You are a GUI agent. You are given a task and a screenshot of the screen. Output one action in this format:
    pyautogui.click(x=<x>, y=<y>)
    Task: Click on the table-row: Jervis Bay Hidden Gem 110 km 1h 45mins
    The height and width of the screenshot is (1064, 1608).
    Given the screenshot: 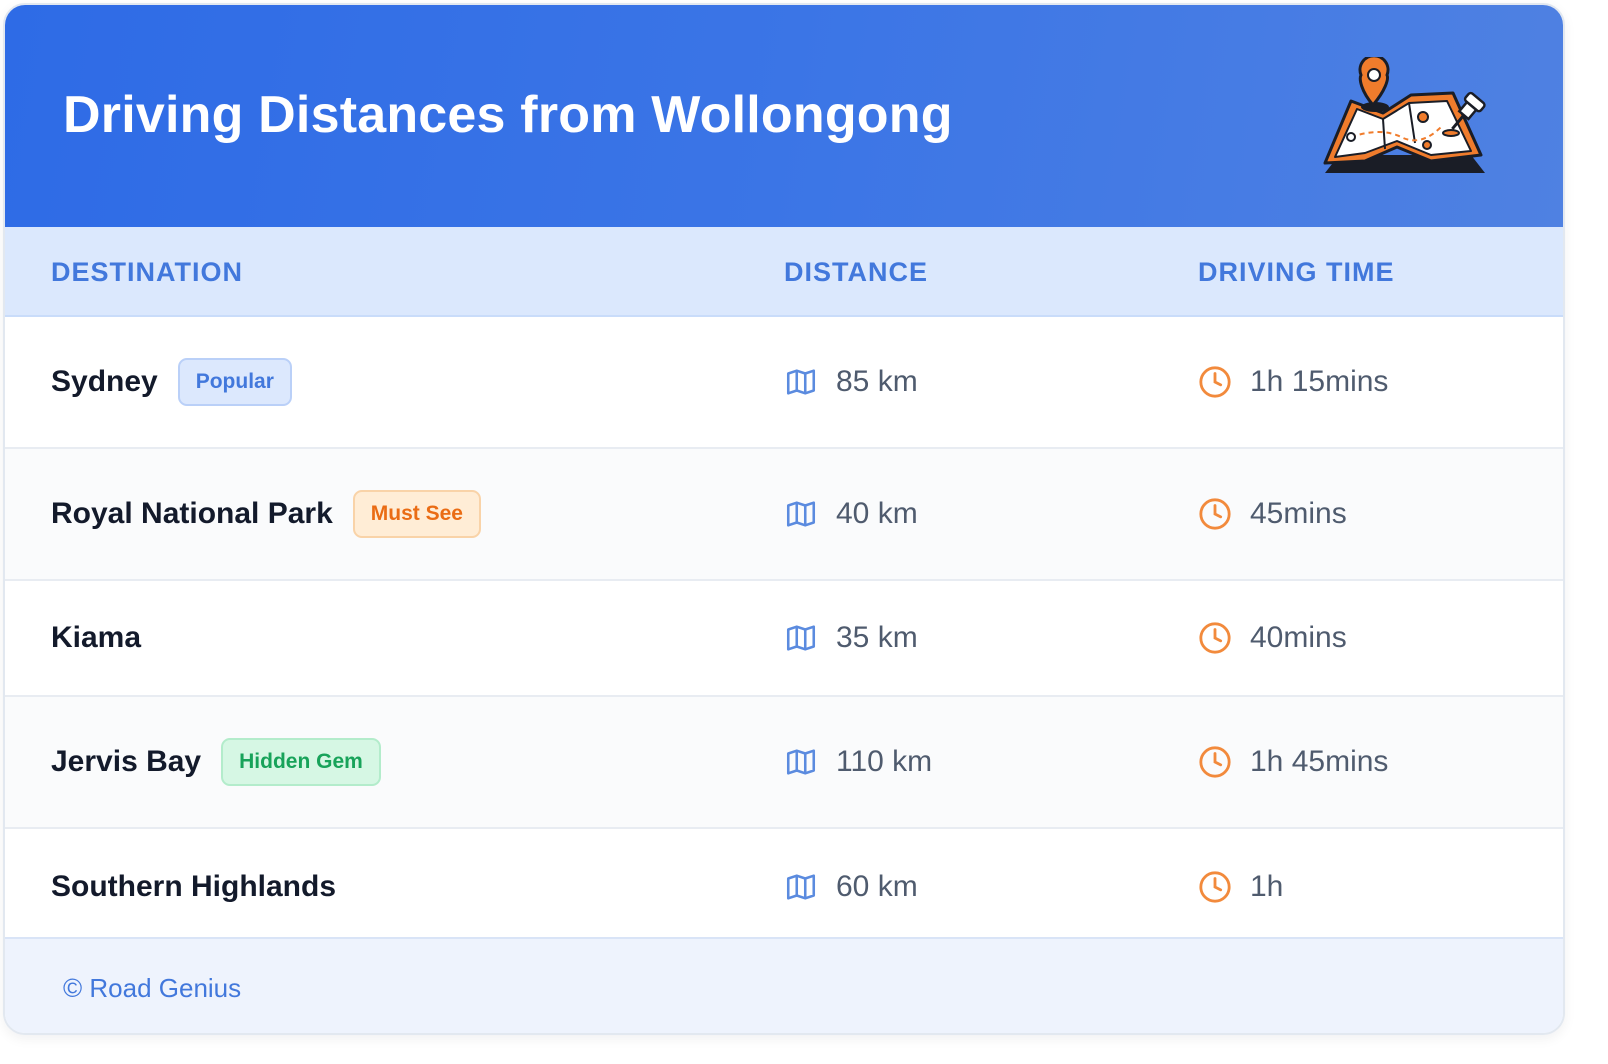 What is the action you would take?
    pyautogui.click(x=784, y=763)
    